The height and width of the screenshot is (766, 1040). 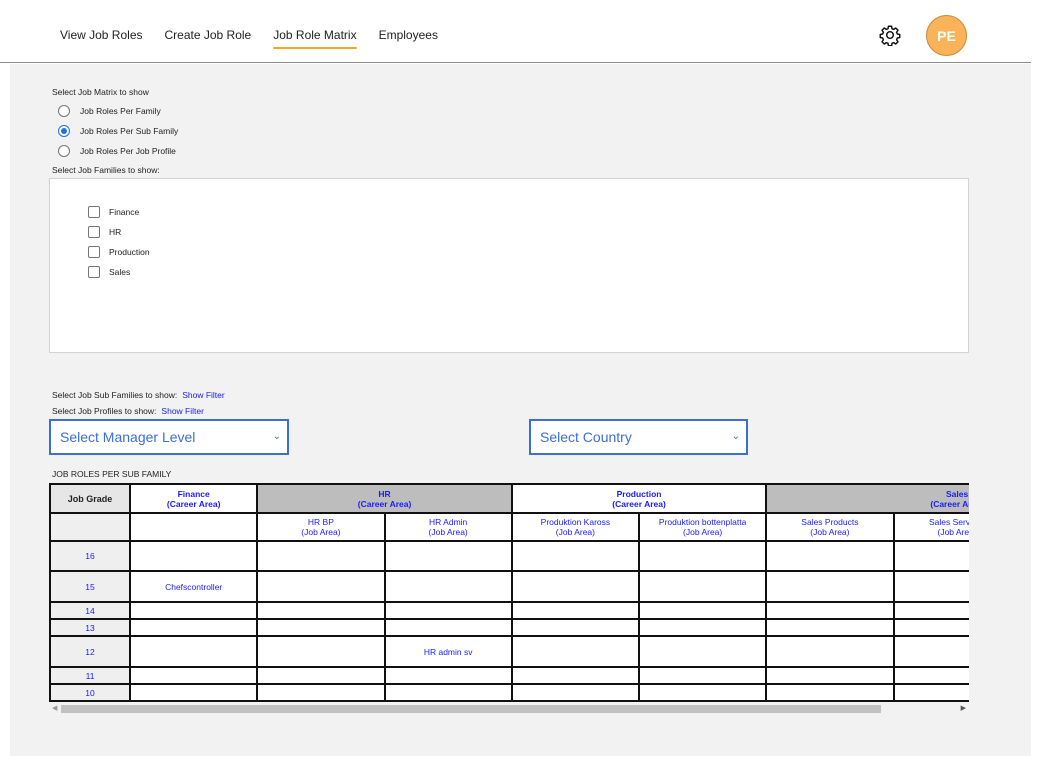 I want to click on career-area-sales: Sales(Career Area), so click(x=867, y=498).